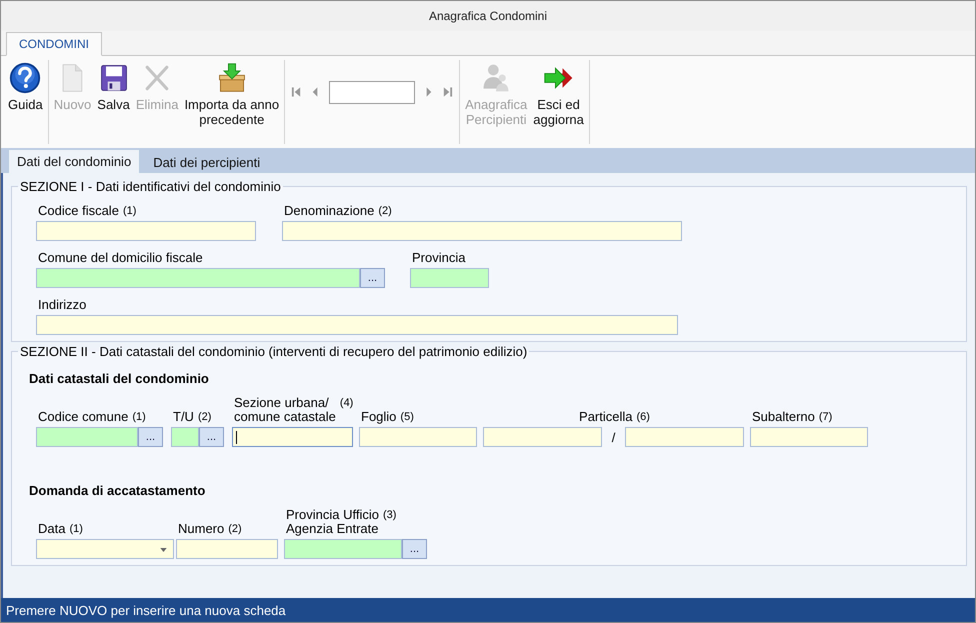 This screenshot has width=976, height=623. What do you see at coordinates (643, 417) in the screenshot?
I see `note-number: (6)` at bounding box center [643, 417].